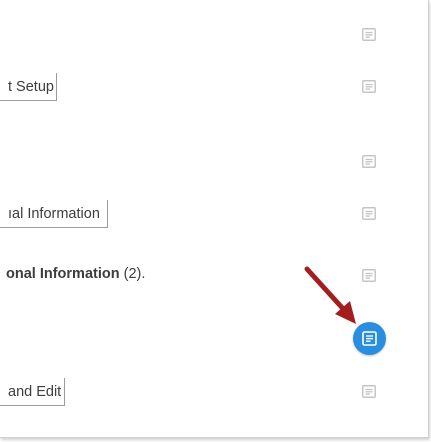  What do you see at coordinates (35, 392) in the screenshot?
I see `edit-label: and Edit` at bounding box center [35, 392].